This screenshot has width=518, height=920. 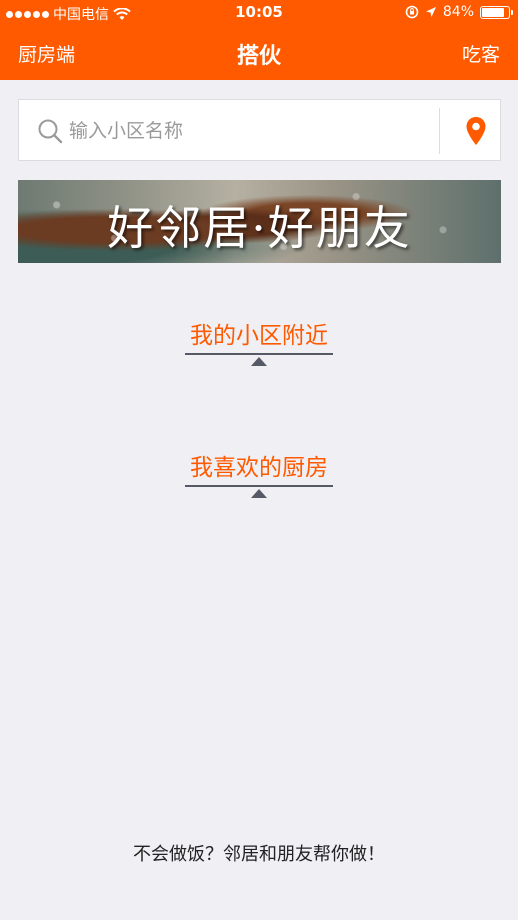 What do you see at coordinates (439, 131) in the screenshot?
I see `search-divider` at bounding box center [439, 131].